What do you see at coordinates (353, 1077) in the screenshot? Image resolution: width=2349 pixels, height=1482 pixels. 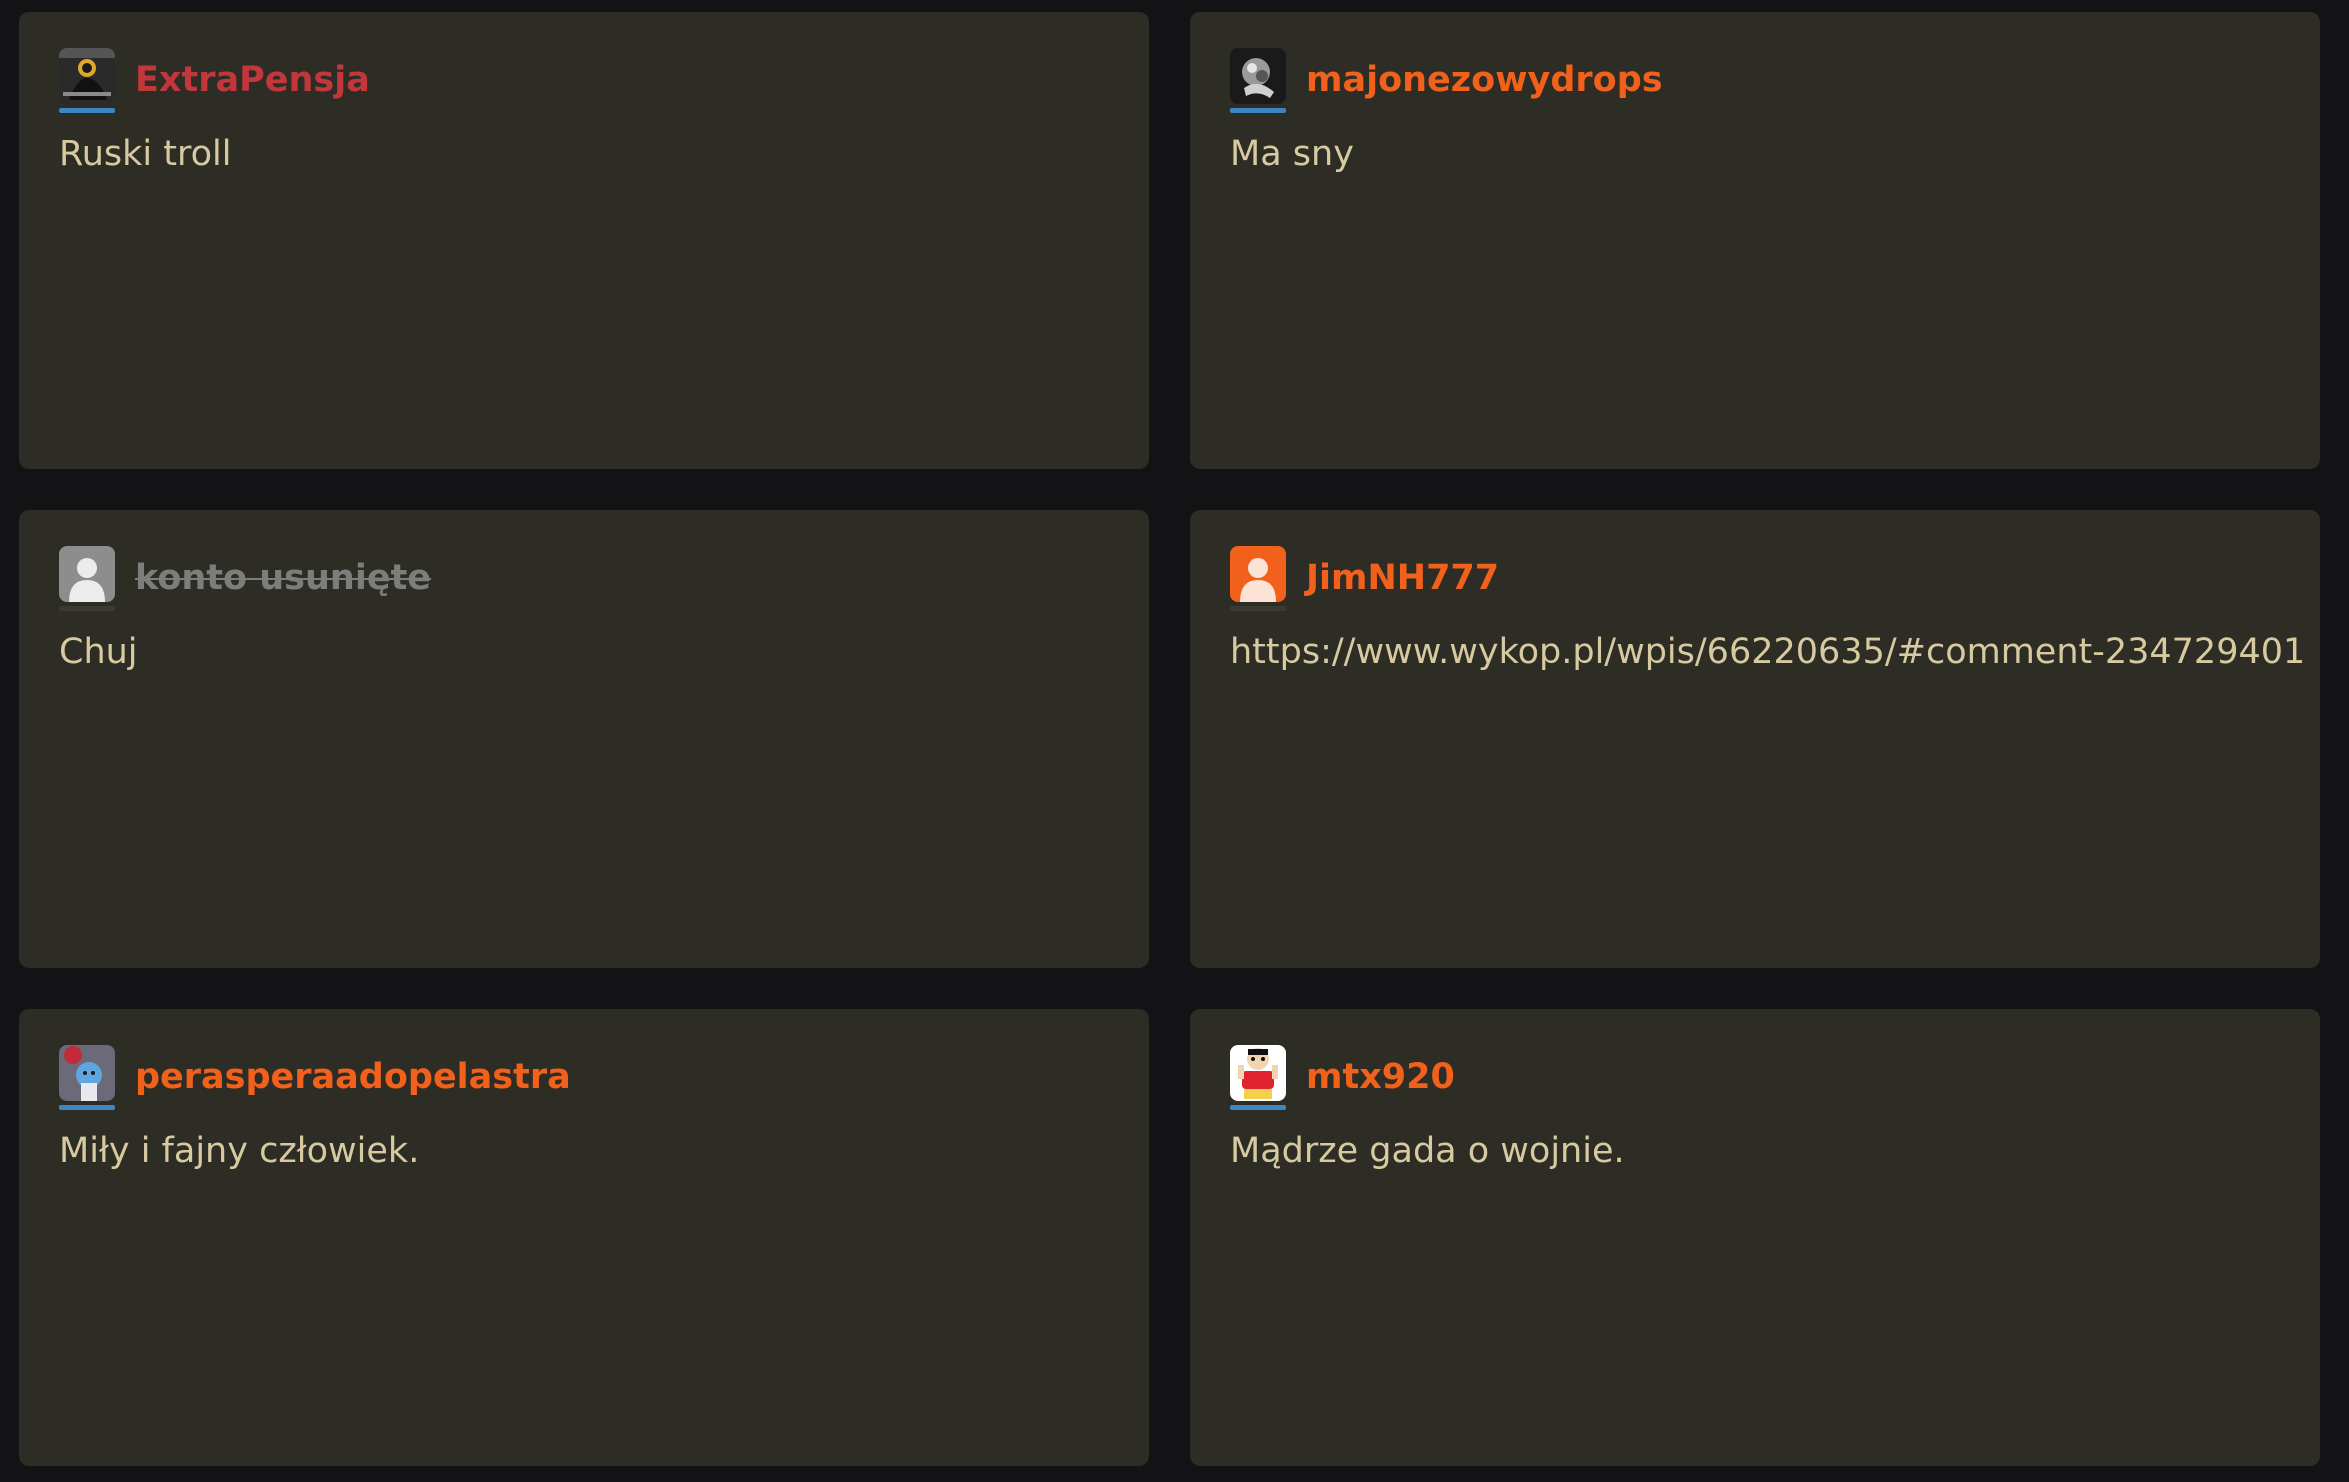 I see `author-name: perasperaadopelastra` at bounding box center [353, 1077].